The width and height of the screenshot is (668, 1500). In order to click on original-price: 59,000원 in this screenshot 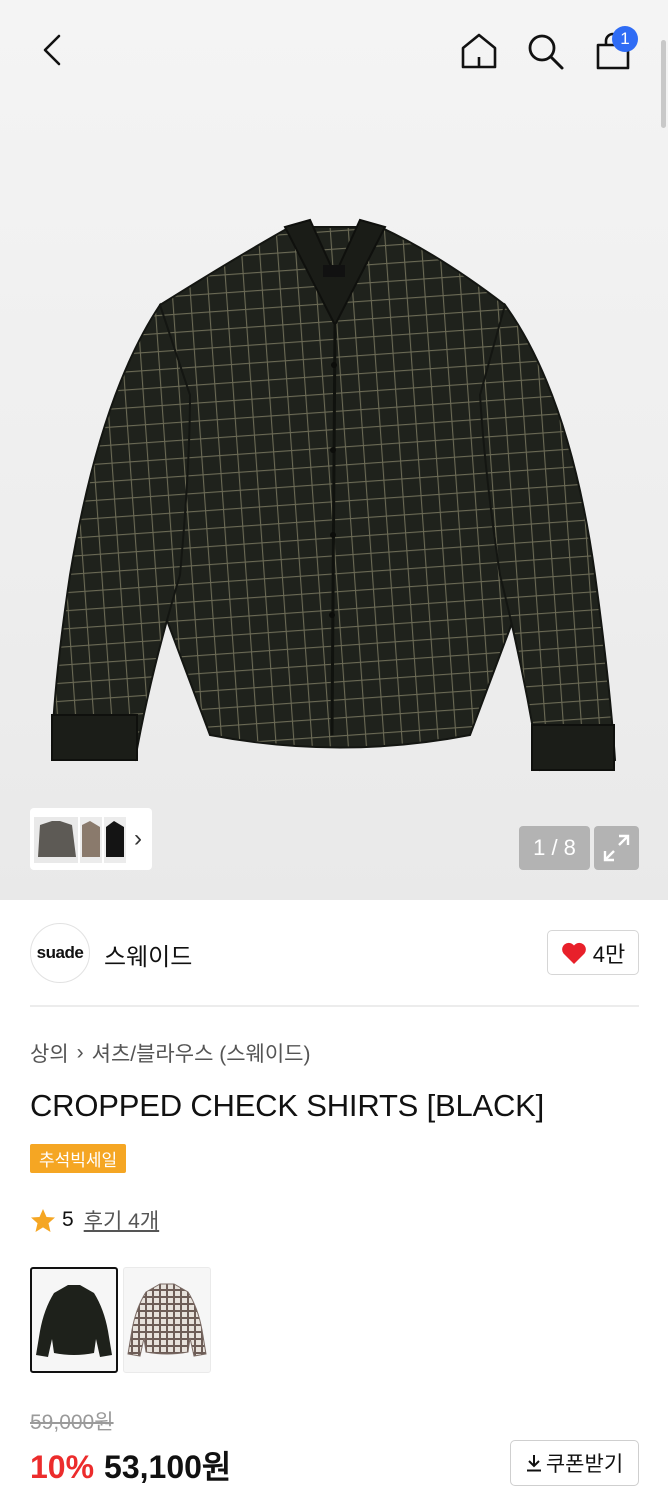, I will do `click(72, 1422)`.